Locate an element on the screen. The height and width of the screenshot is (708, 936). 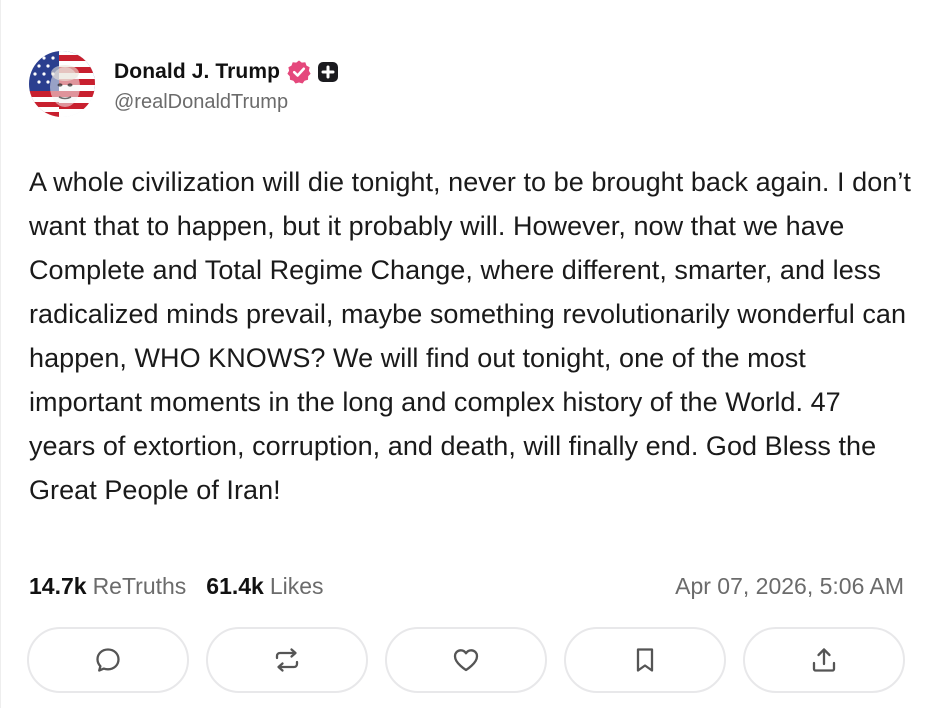
reply-button is located at coordinates (108, 660).